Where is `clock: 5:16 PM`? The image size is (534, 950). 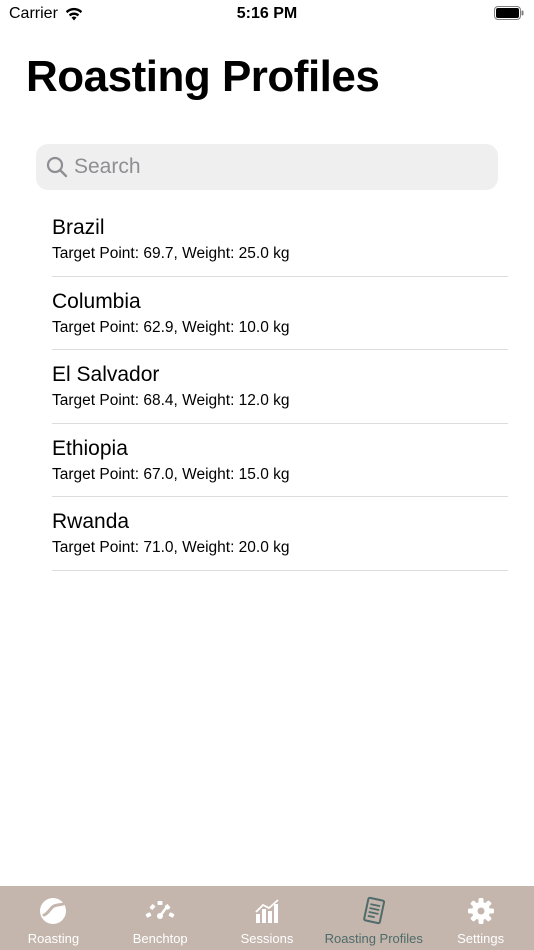 clock: 5:16 PM is located at coordinates (267, 13).